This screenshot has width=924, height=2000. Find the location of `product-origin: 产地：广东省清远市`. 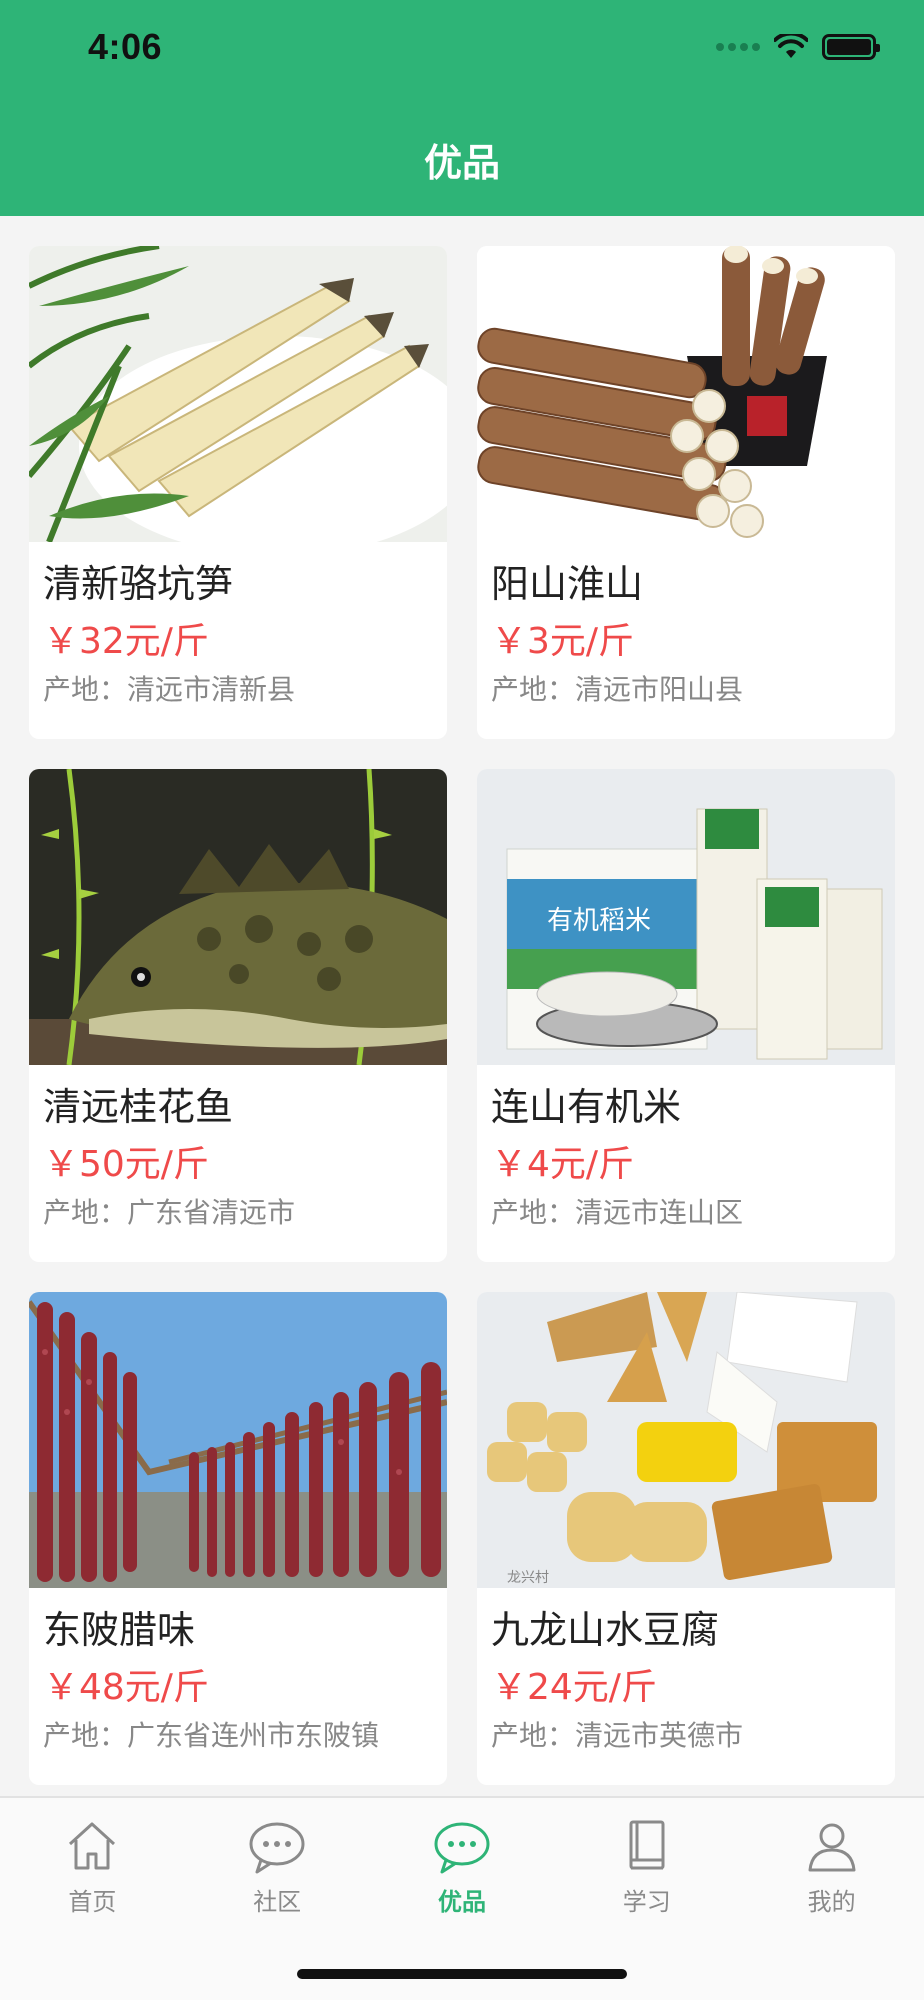

product-origin: 产地：广东省清远市 is located at coordinates (169, 1212).